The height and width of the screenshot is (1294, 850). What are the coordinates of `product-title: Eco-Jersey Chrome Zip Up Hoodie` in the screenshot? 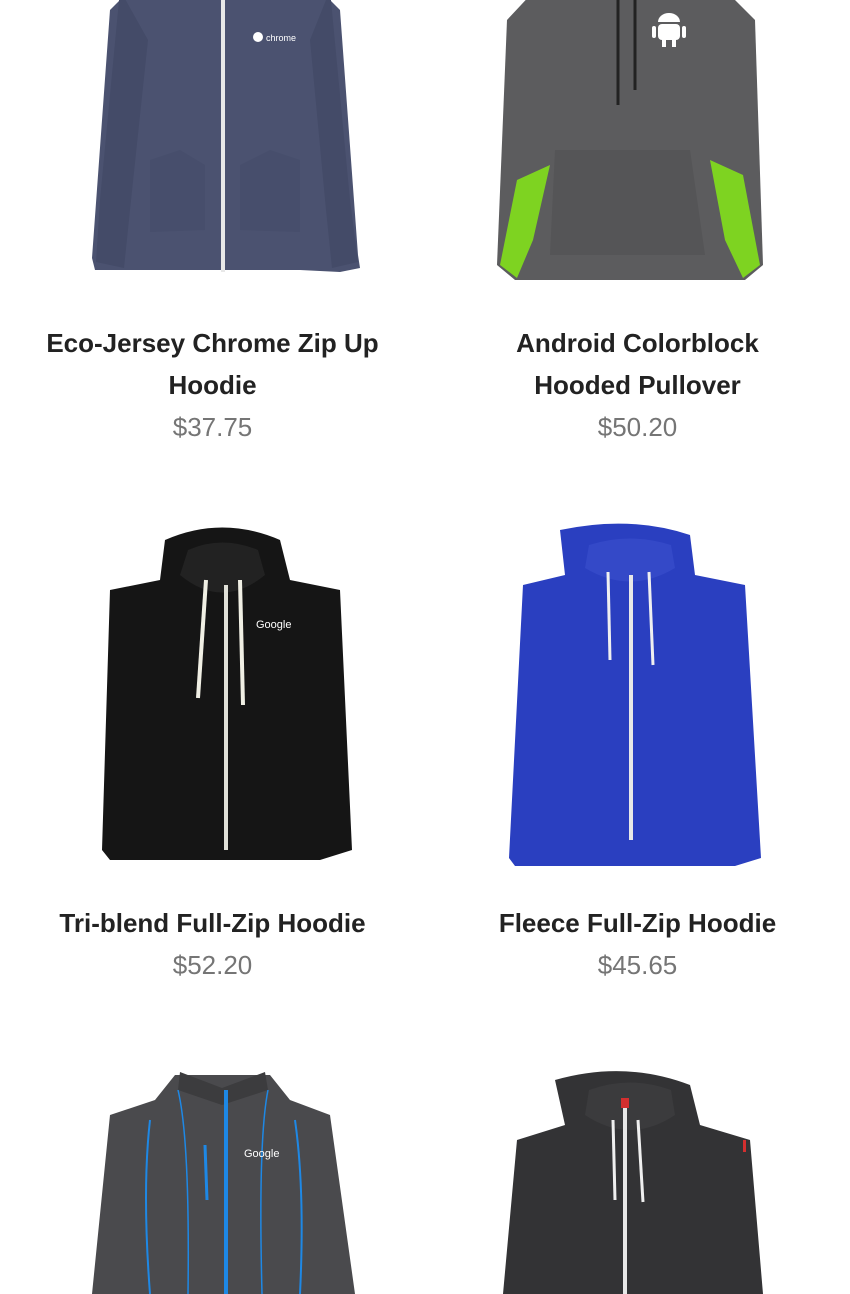 It's located at (212, 364).